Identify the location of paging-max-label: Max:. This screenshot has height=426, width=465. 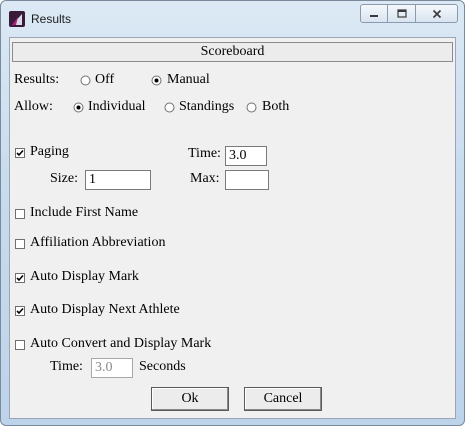
(205, 178).